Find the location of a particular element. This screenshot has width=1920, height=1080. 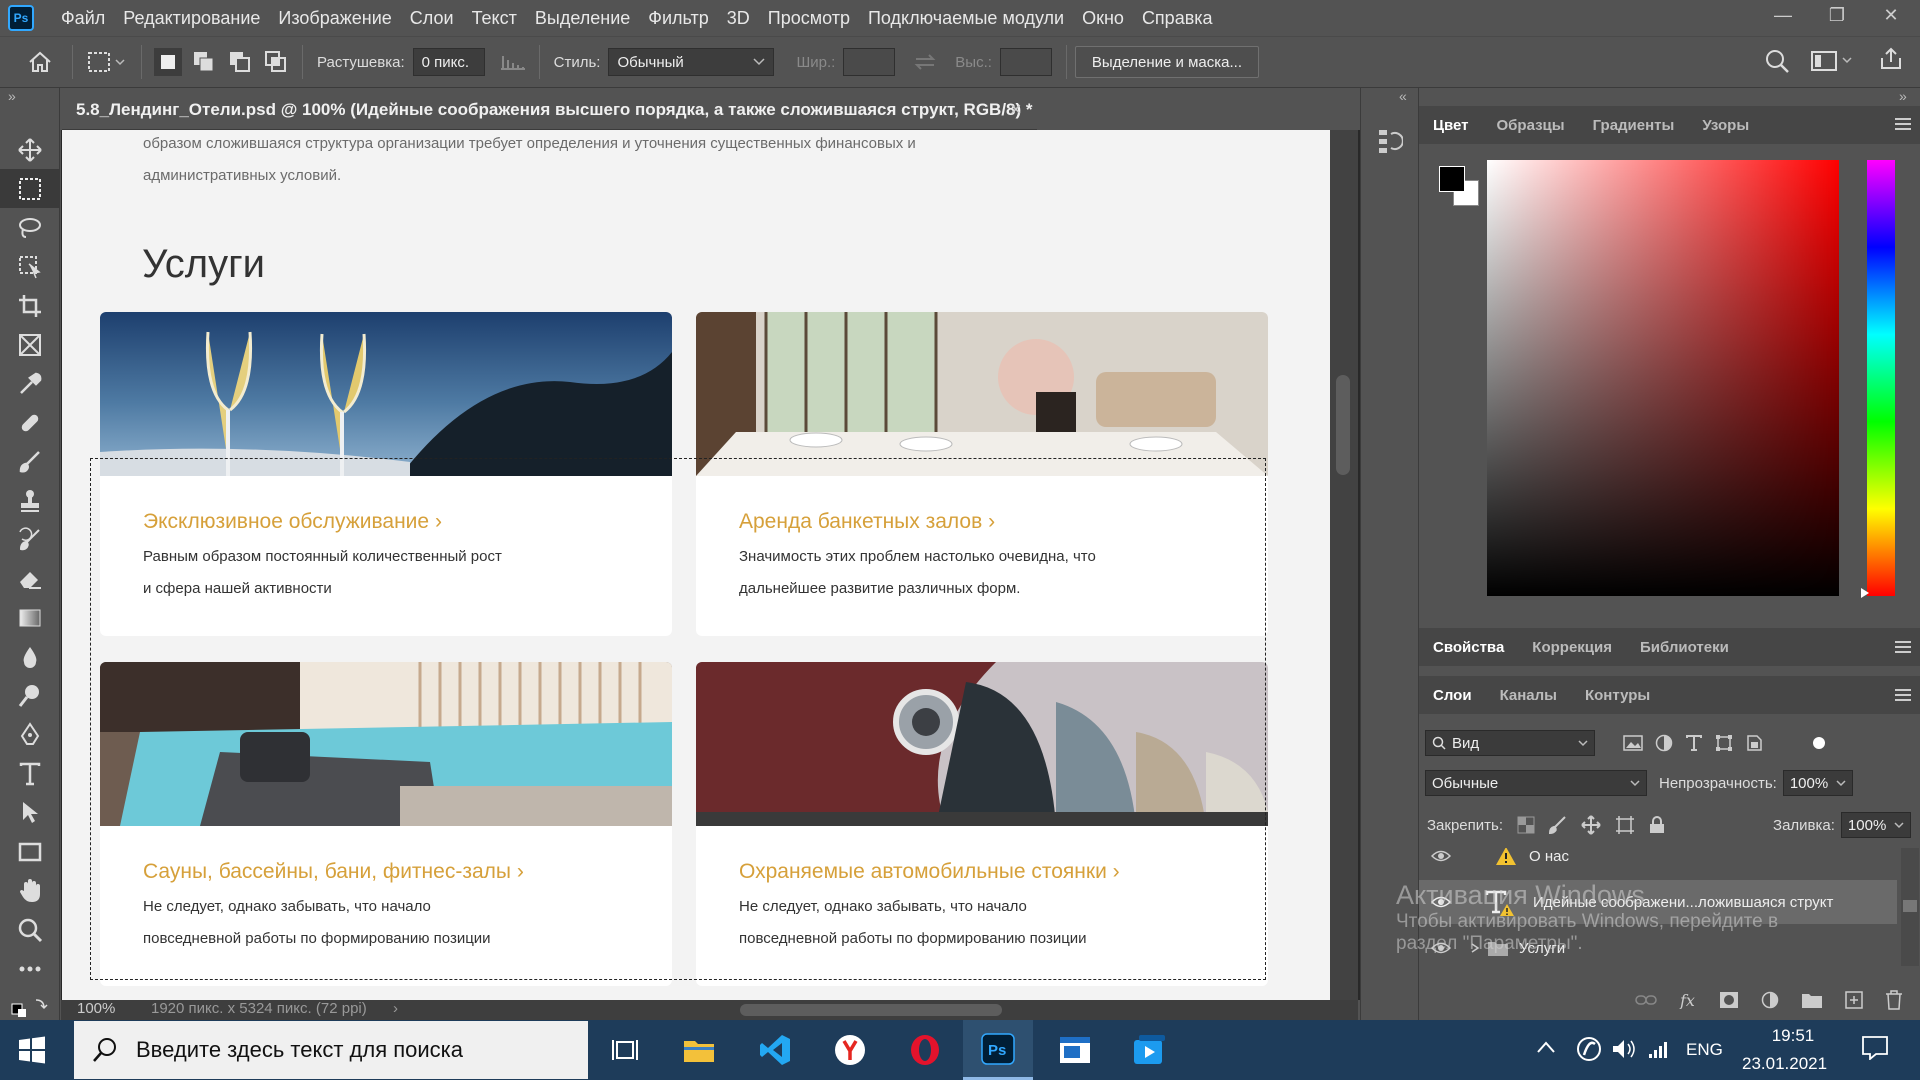

opacity-input: 100% is located at coordinates (1817, 783).